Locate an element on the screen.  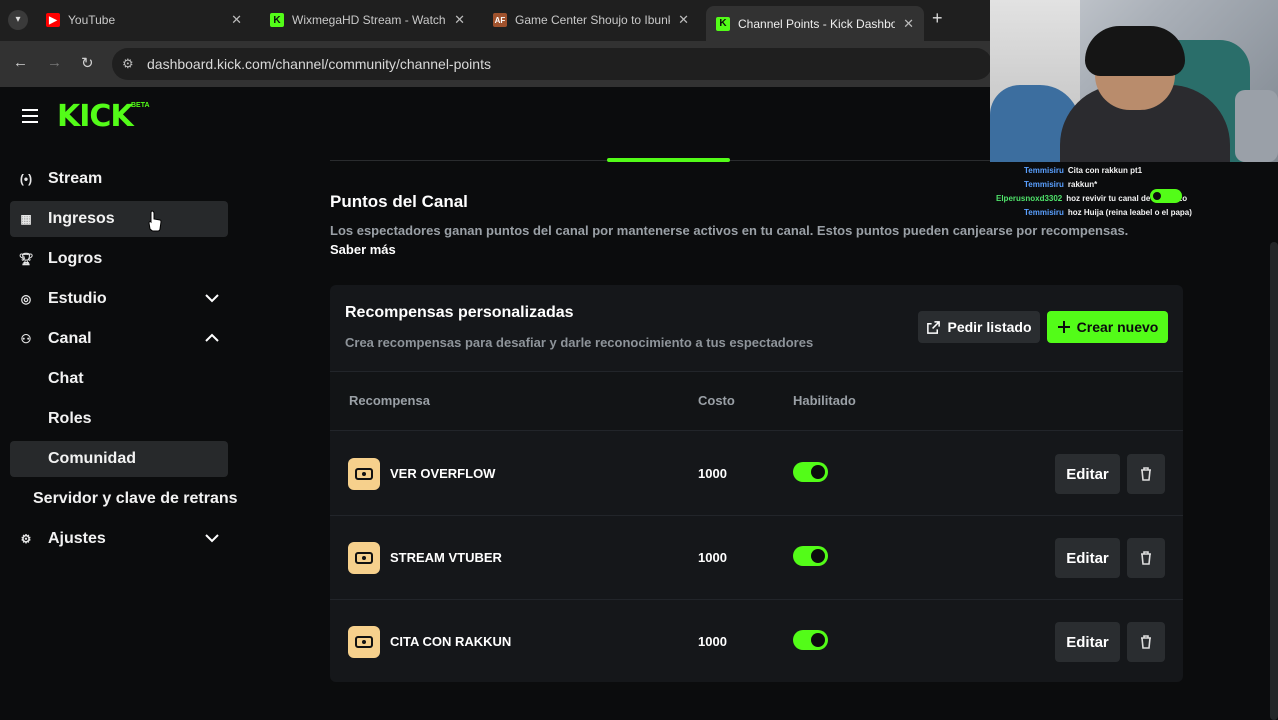
tab-title: WixmegaHD Stream - Watch Li is located at coordinates (369, 20).